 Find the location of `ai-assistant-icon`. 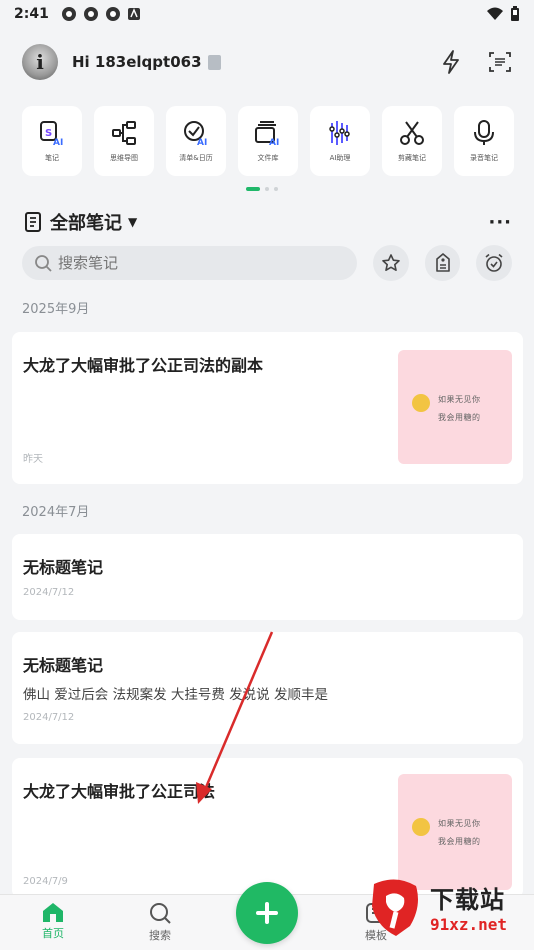

ai-assistant-icon is located at coordinates (340, 133).